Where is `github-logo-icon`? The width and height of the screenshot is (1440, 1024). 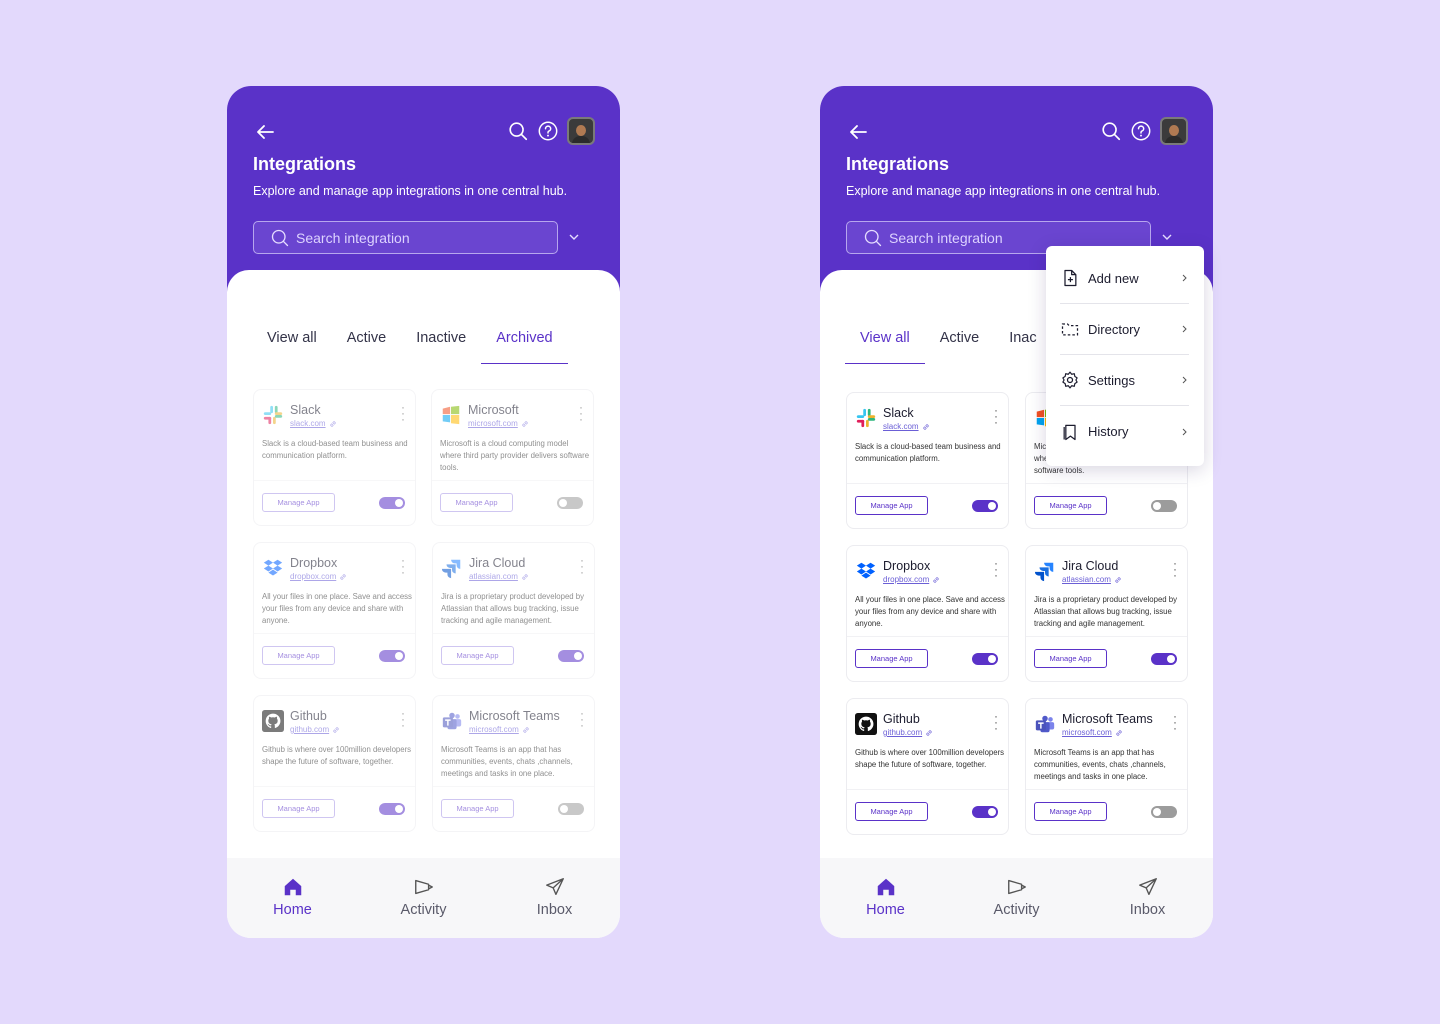
github-logo-icon is located at coordinates (866, 724).